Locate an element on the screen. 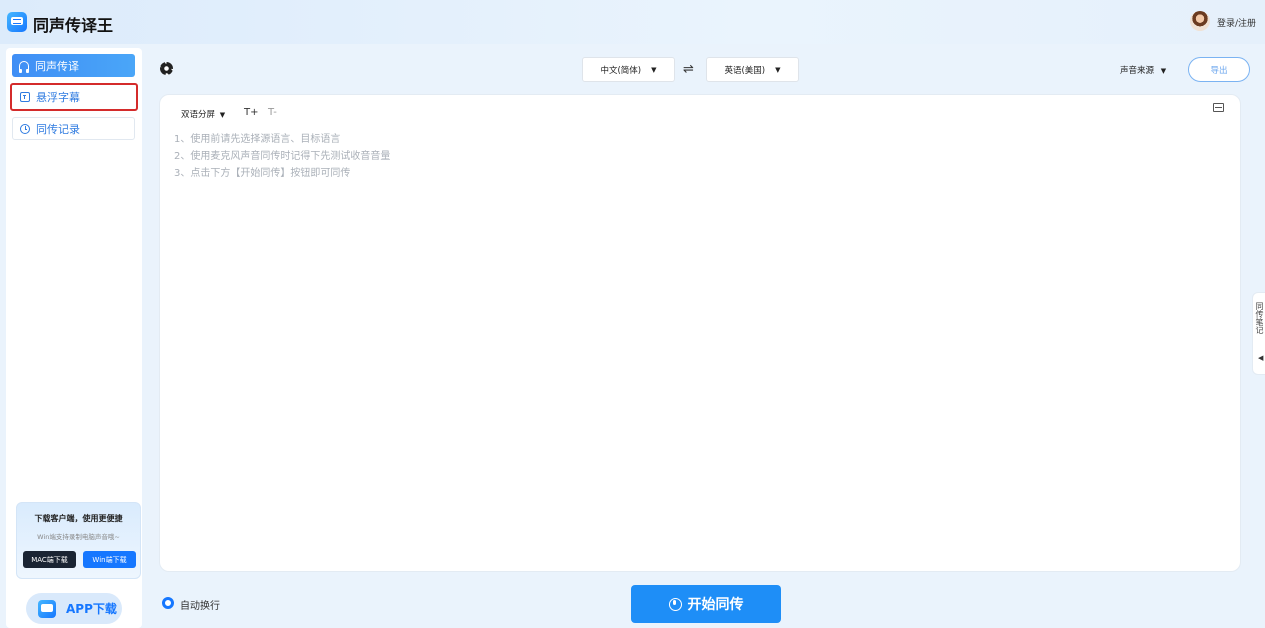 This screenshot has height=628, width=1265. promo-subtitle: Win端支持录制电脑声音哦~ is located at coordinates (78, 537).